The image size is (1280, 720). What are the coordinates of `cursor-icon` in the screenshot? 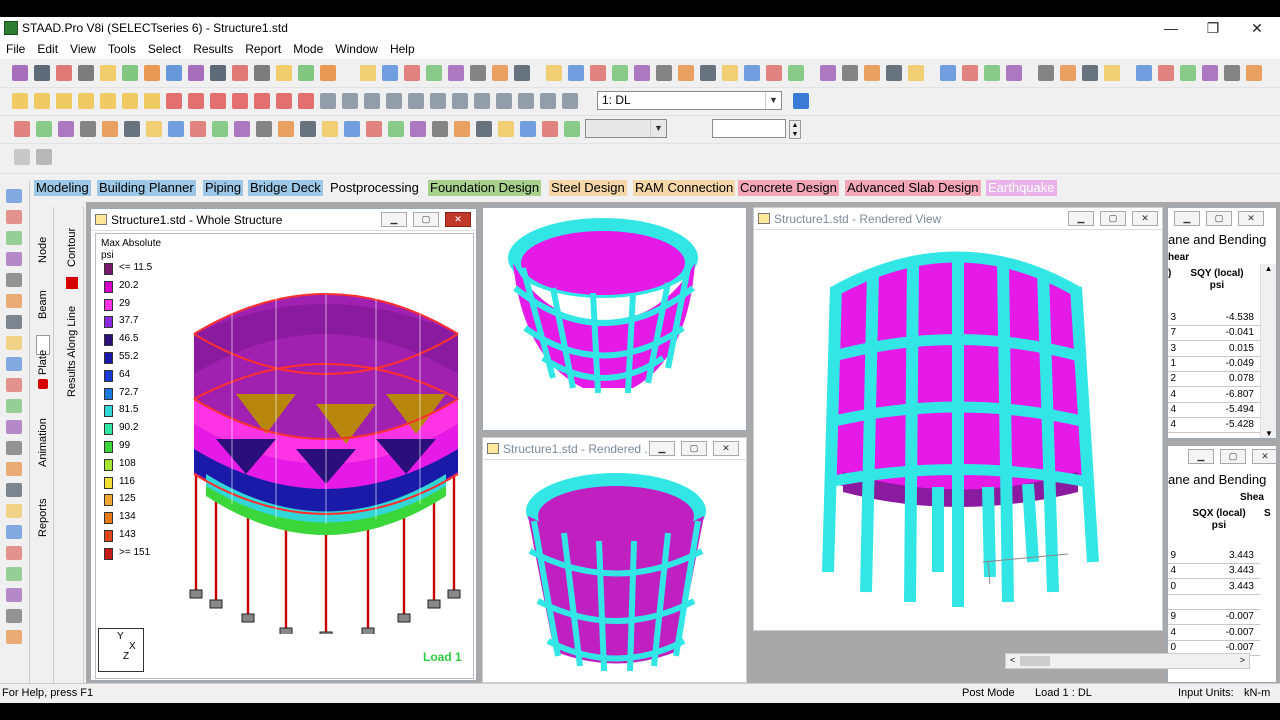 It's located at (22, 157).